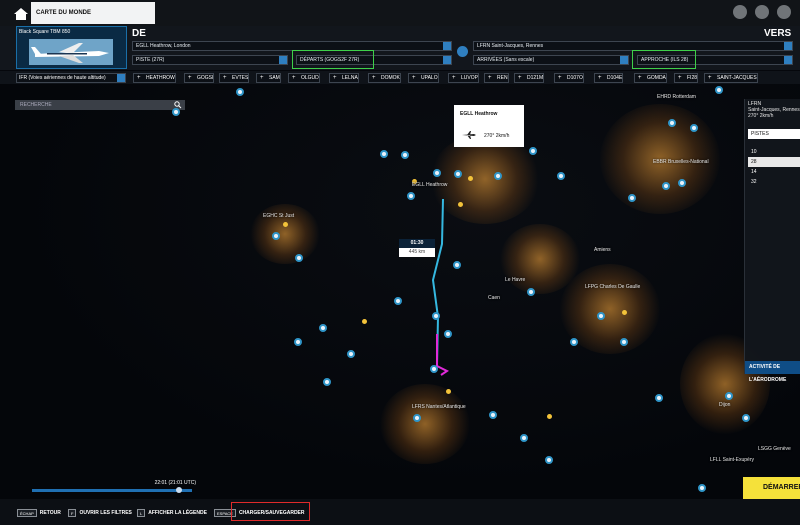 This screenshot has height=525, width=800. I want to click on home-icon, so click(21, 14).